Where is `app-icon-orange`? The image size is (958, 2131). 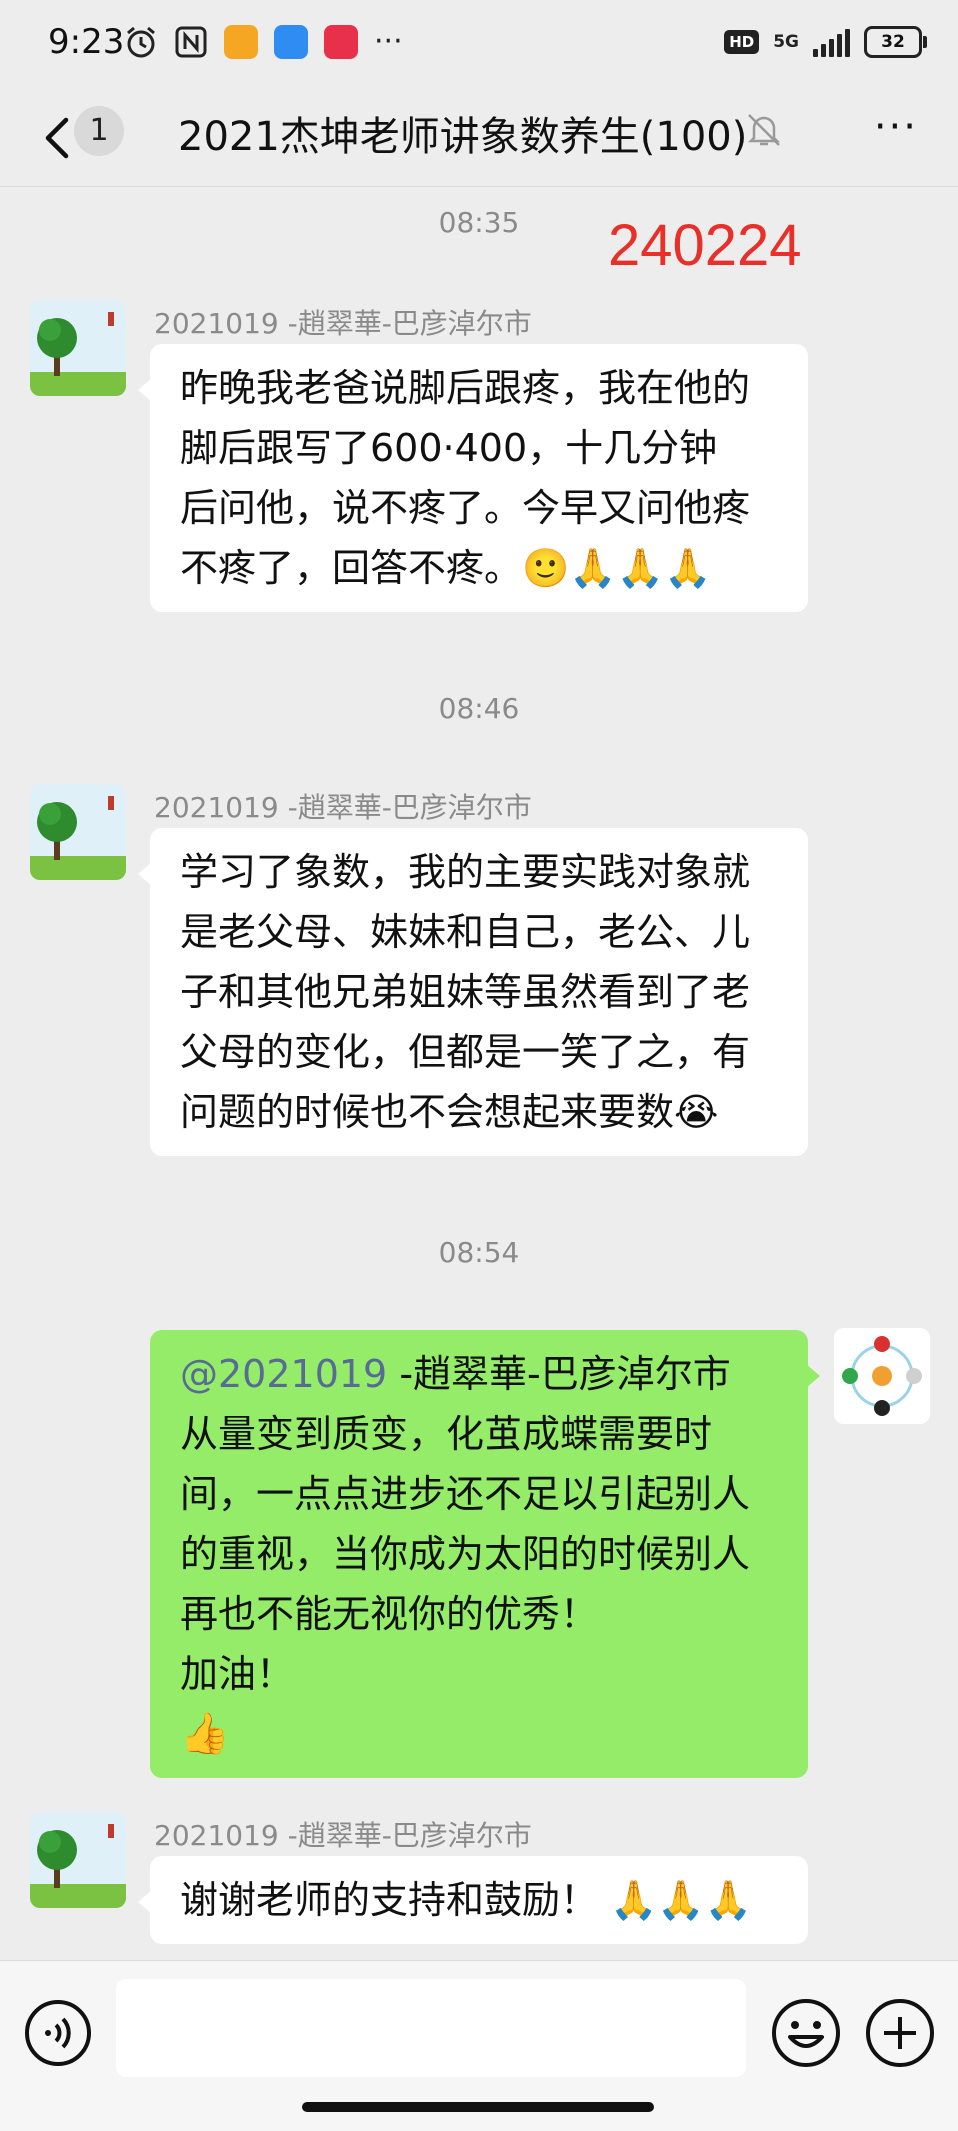 app-icon-orange is located at coordinates (241, 41).